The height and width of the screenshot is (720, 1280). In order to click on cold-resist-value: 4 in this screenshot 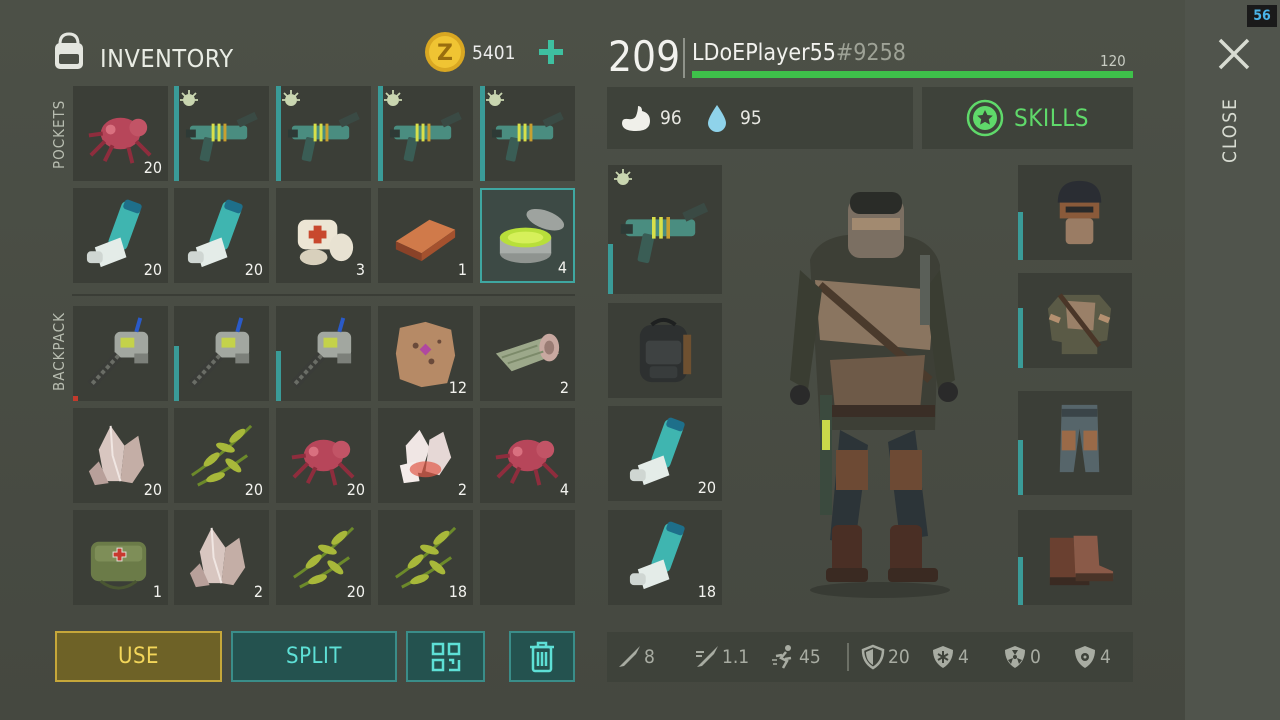, I will do `click(963, 657)`.